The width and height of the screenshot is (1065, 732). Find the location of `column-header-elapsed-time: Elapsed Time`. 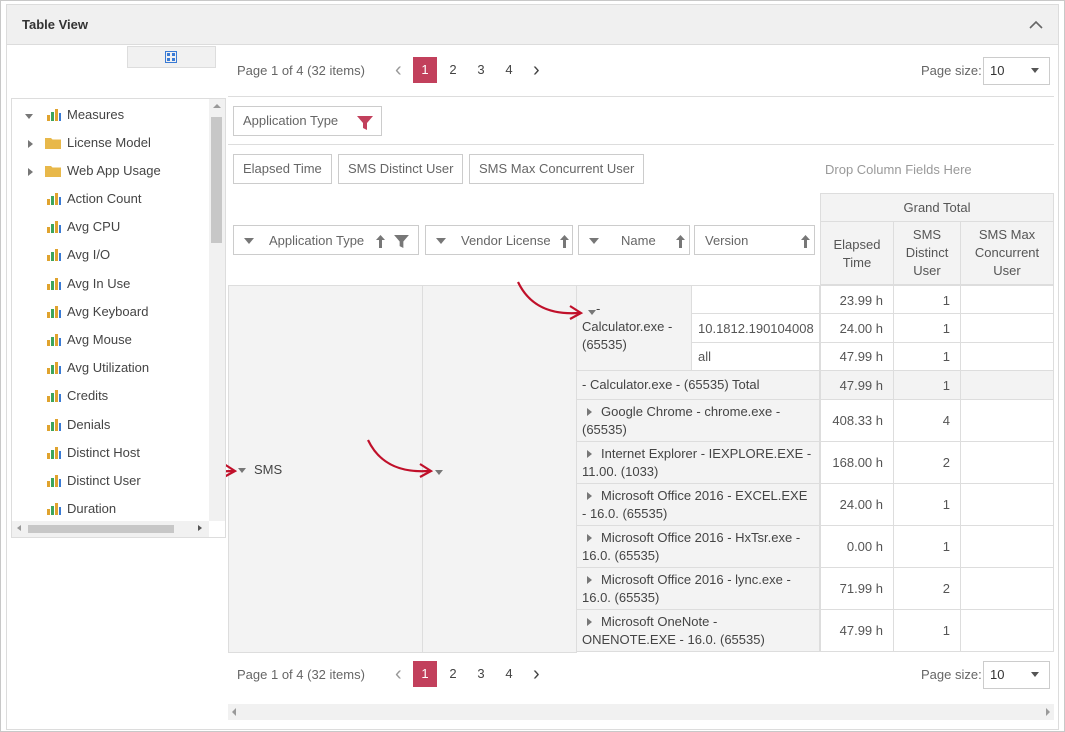

column-header-elapsed-time: Elapsed Time is located at coordinates (857, 253).